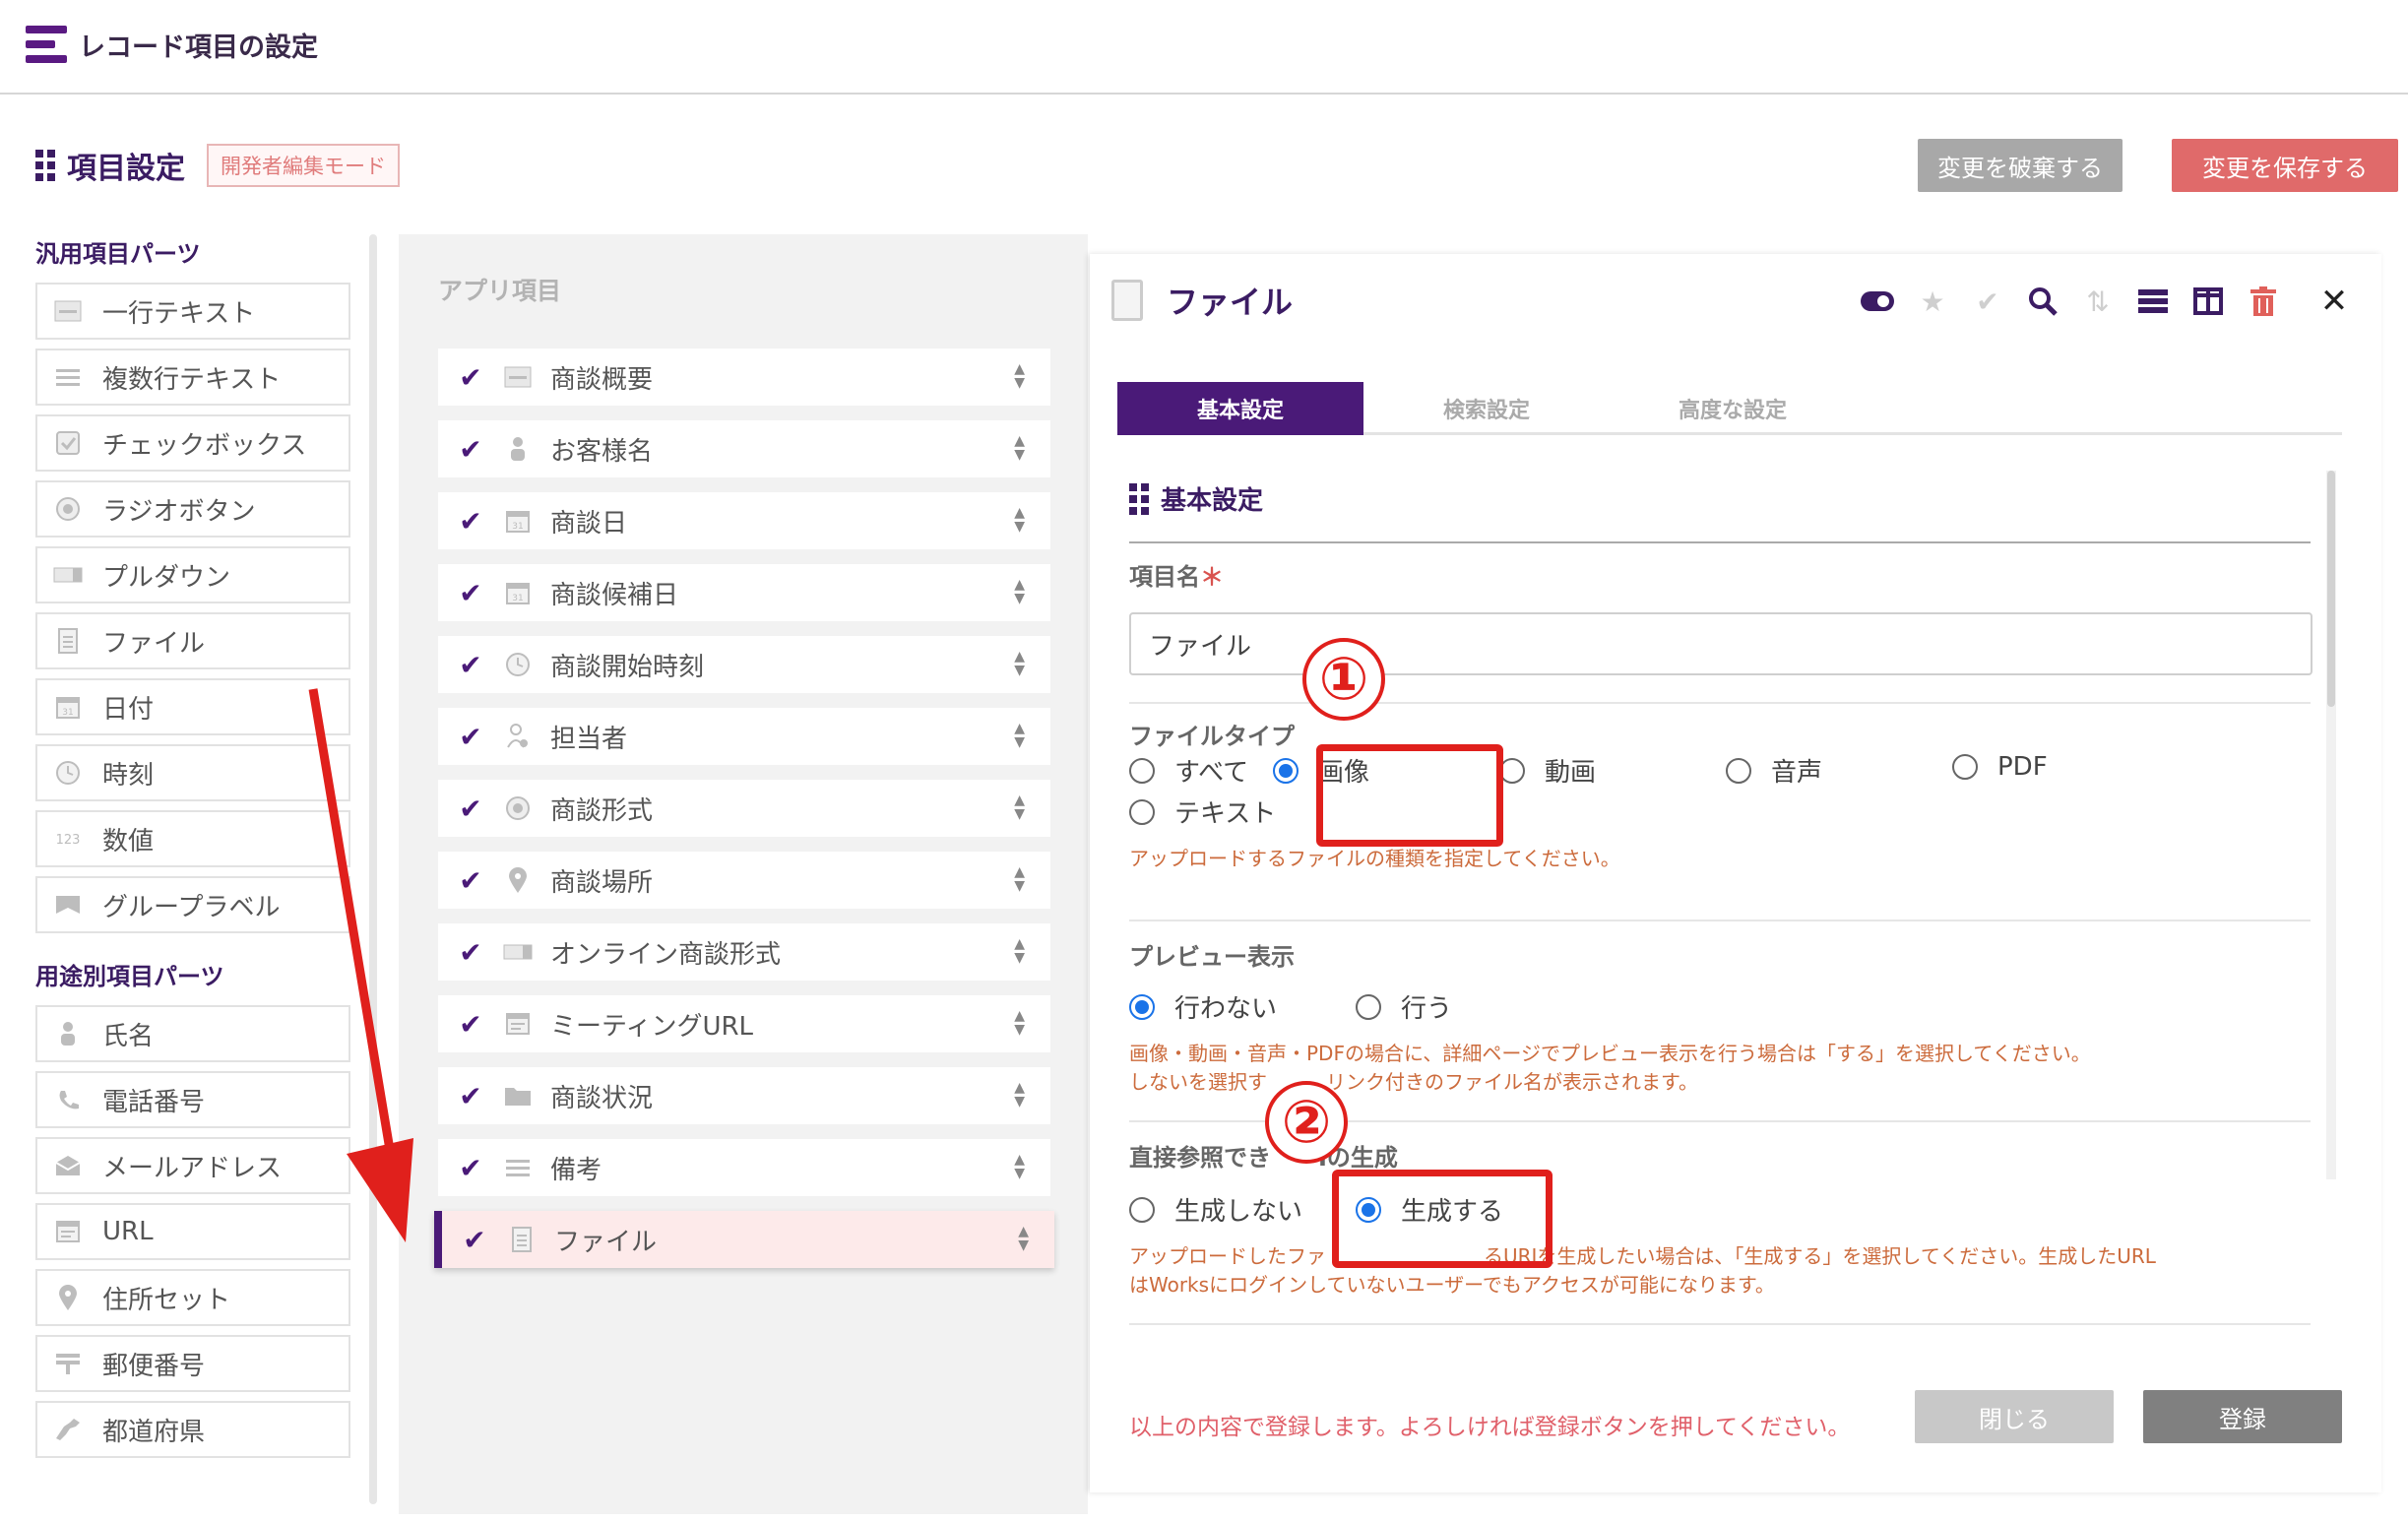 Image resolution: width=2408 pixels, height=1522 pixels. What do you see at coordinates (1204, 47) in the screenshot?
I see `top-bar: レコード項目の設定` at bounding box center [1204, 47].